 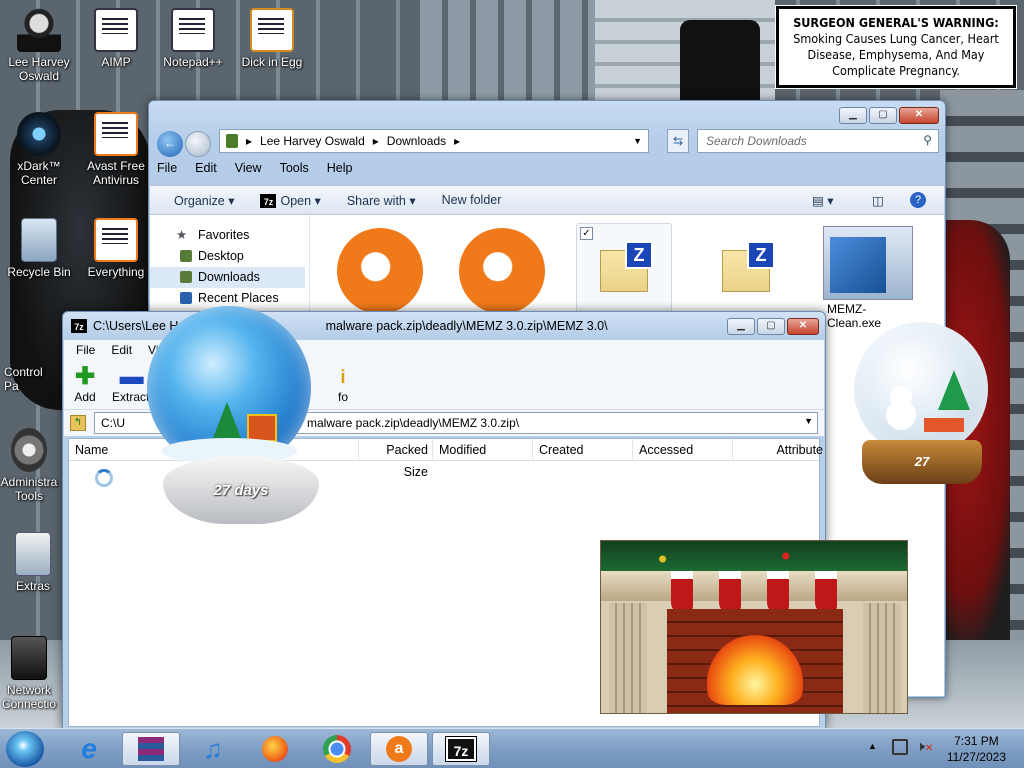 What do you see at coordinates (416, 141) in the screenshot?
I see `breadcrumb-item: Downloads` at bounding box center [416, 141].